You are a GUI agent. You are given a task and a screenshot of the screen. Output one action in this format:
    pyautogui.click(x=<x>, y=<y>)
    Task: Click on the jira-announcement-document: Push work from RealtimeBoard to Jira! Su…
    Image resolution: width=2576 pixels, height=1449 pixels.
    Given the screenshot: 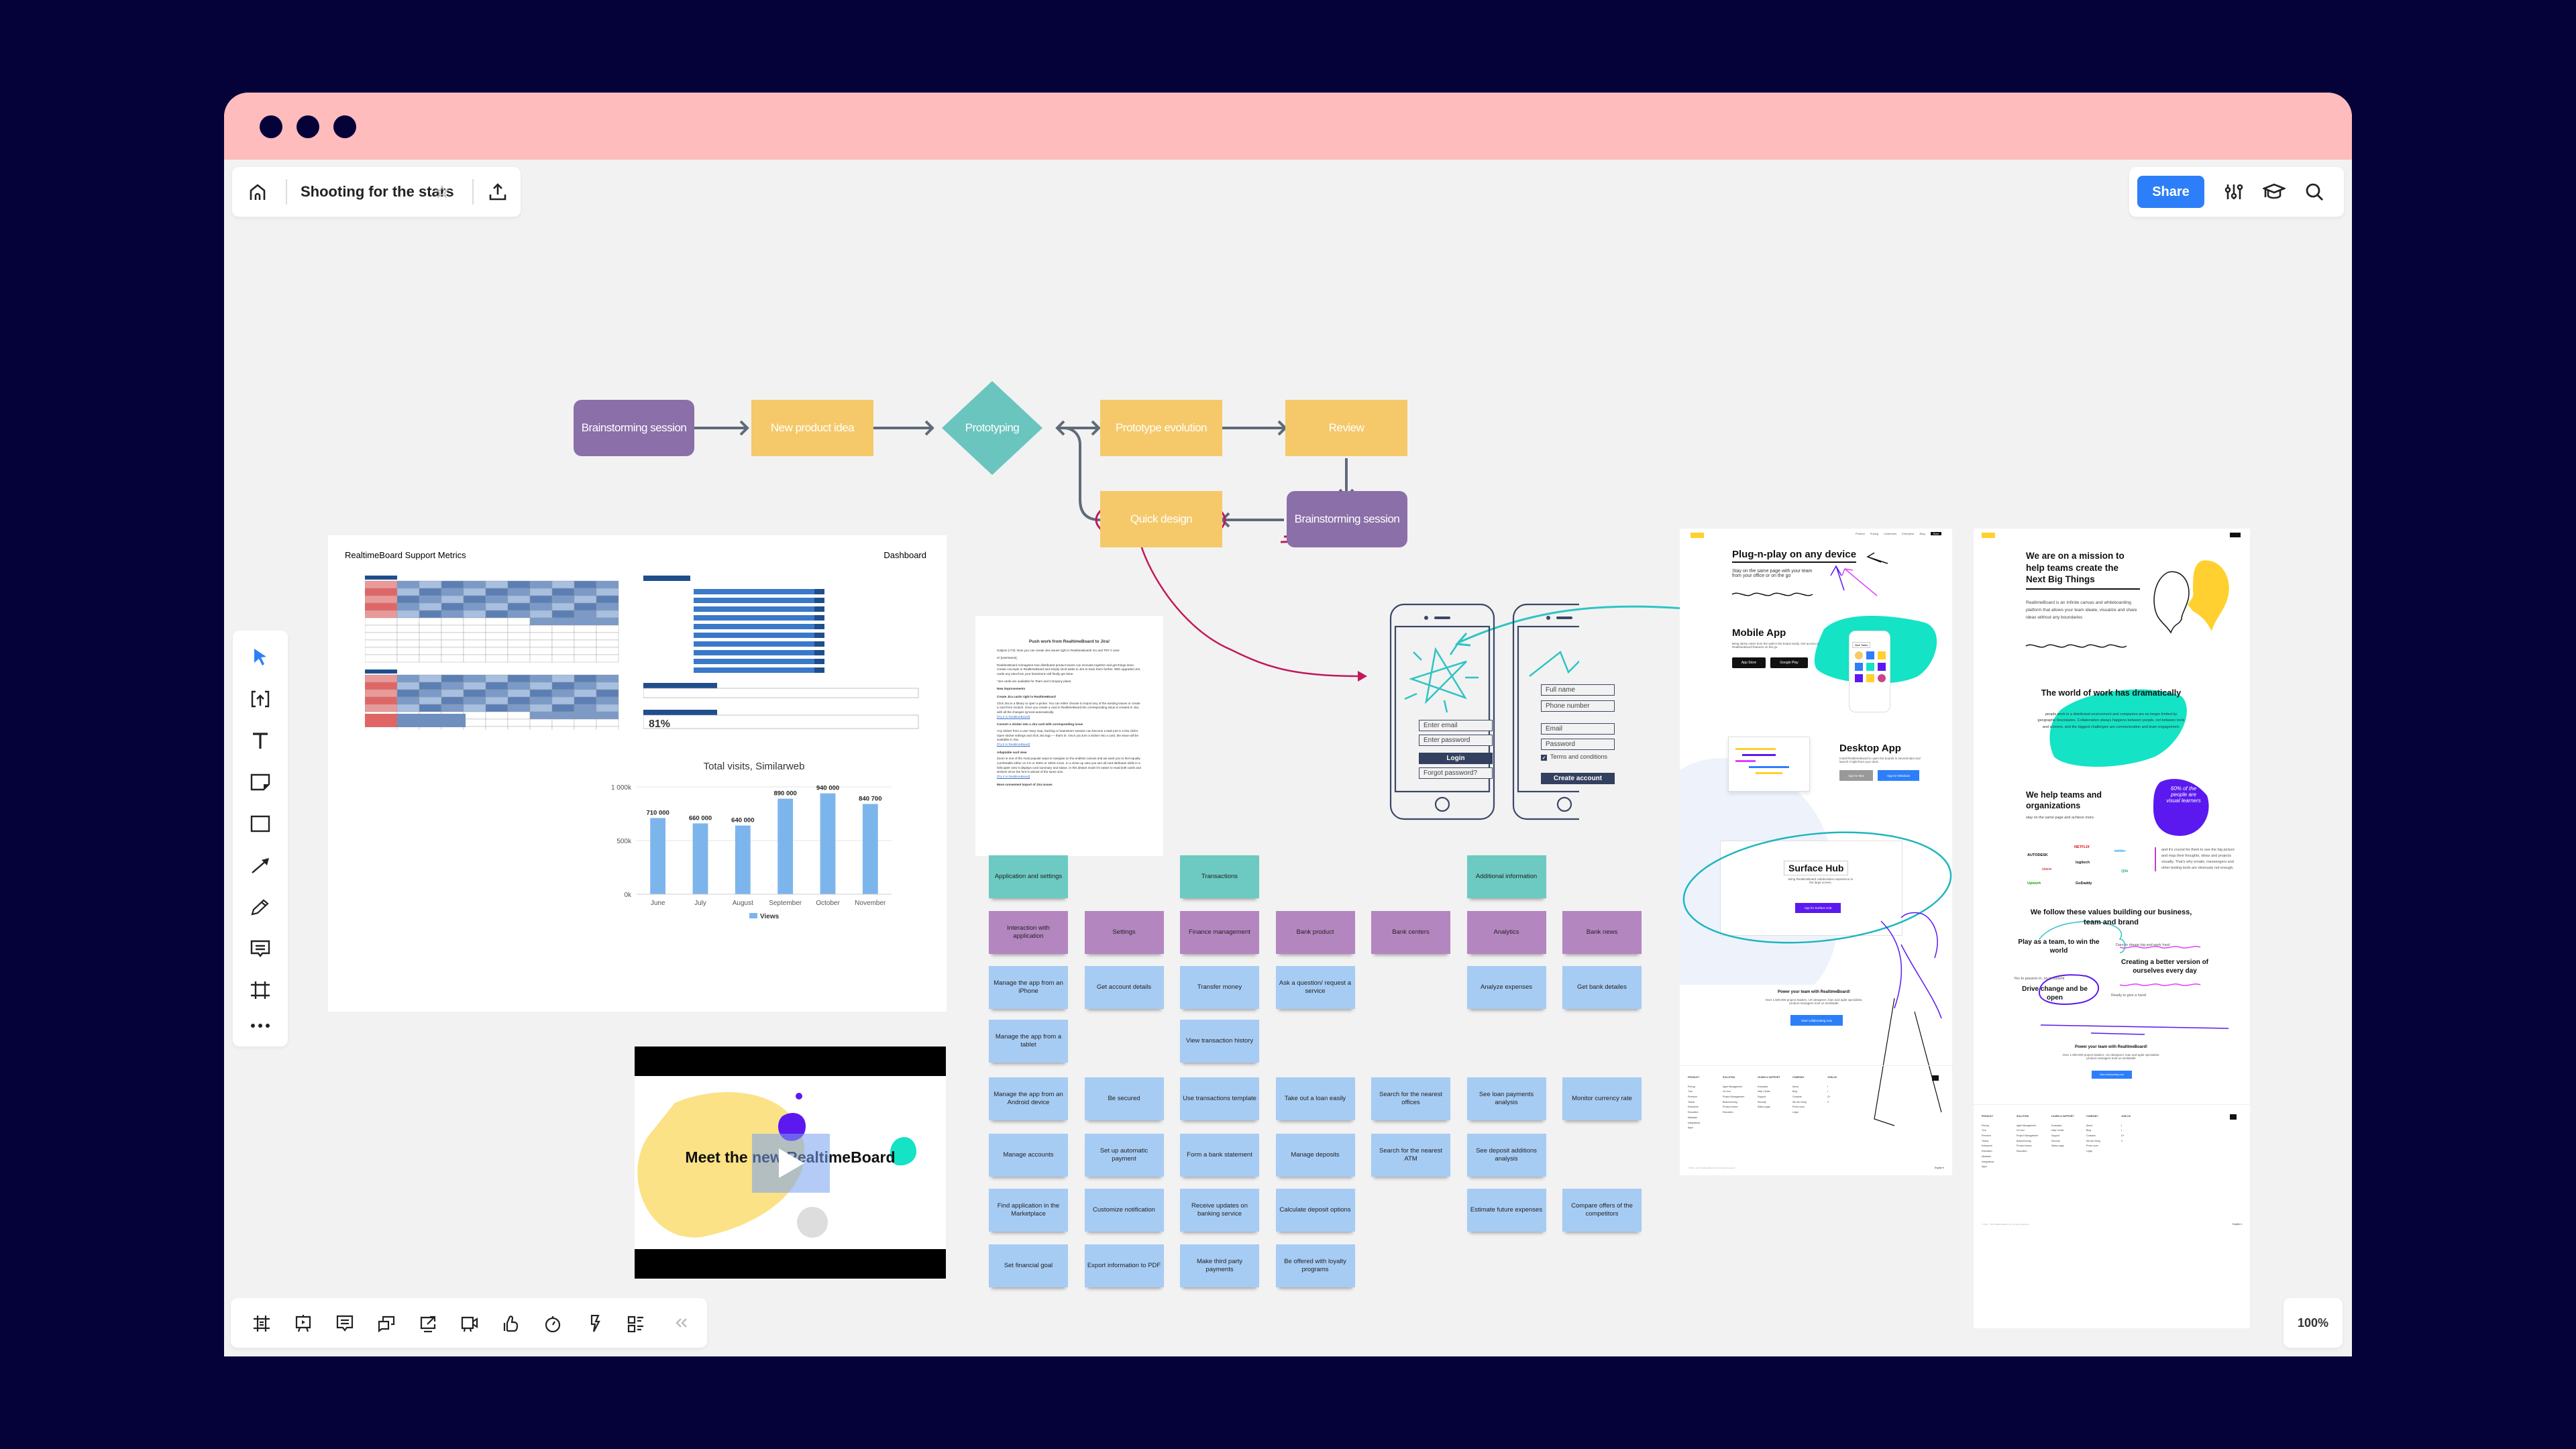 What is the action you would take?
    pyautogui.click(x=1069, y=736)
    